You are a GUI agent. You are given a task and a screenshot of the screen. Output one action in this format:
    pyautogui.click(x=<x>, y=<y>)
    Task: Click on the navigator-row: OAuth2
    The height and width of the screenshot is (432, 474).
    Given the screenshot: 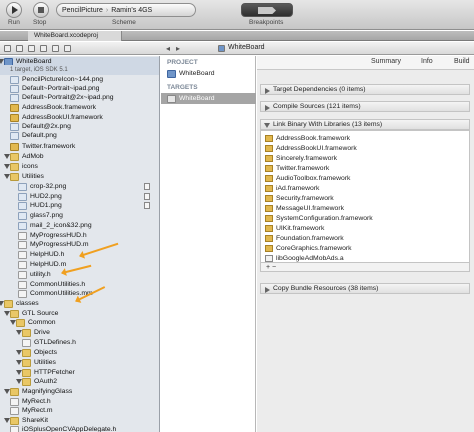 What is the action you would take?
    pyautogui.click(x=79, y=382)
    